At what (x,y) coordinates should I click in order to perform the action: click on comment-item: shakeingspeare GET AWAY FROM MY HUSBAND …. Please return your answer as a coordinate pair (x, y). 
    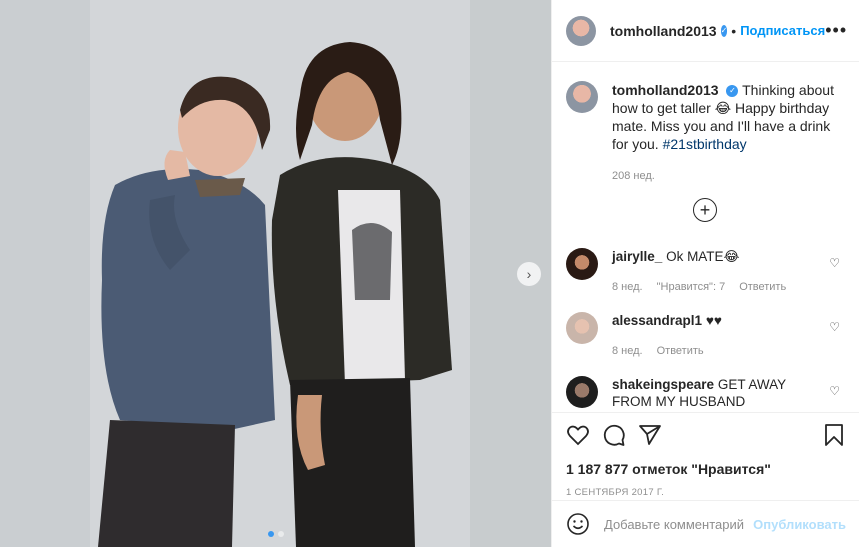
    Looking at the image, I should click on (706, 393).